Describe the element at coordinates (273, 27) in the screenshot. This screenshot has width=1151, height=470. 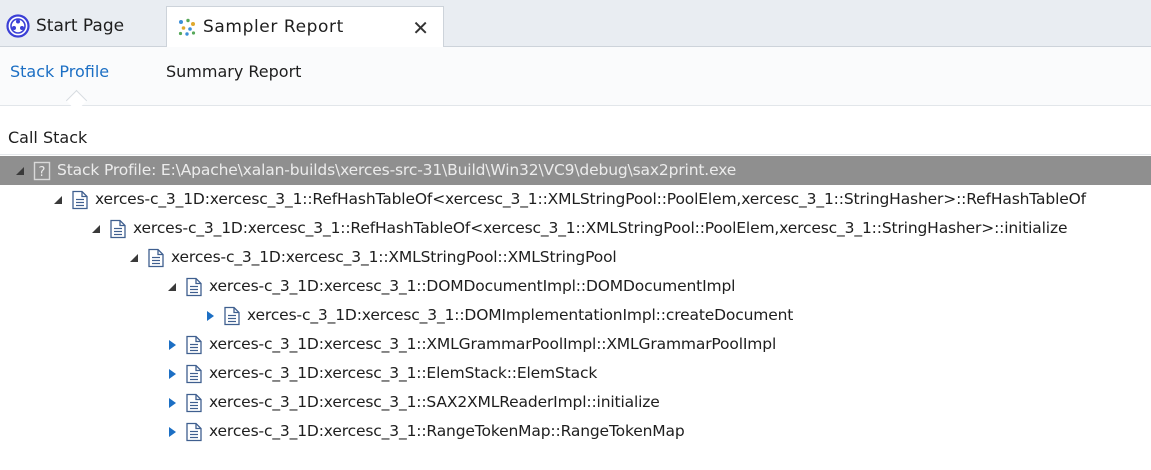
I see `tab-sampler-report-label: Sampler Report` at that location.